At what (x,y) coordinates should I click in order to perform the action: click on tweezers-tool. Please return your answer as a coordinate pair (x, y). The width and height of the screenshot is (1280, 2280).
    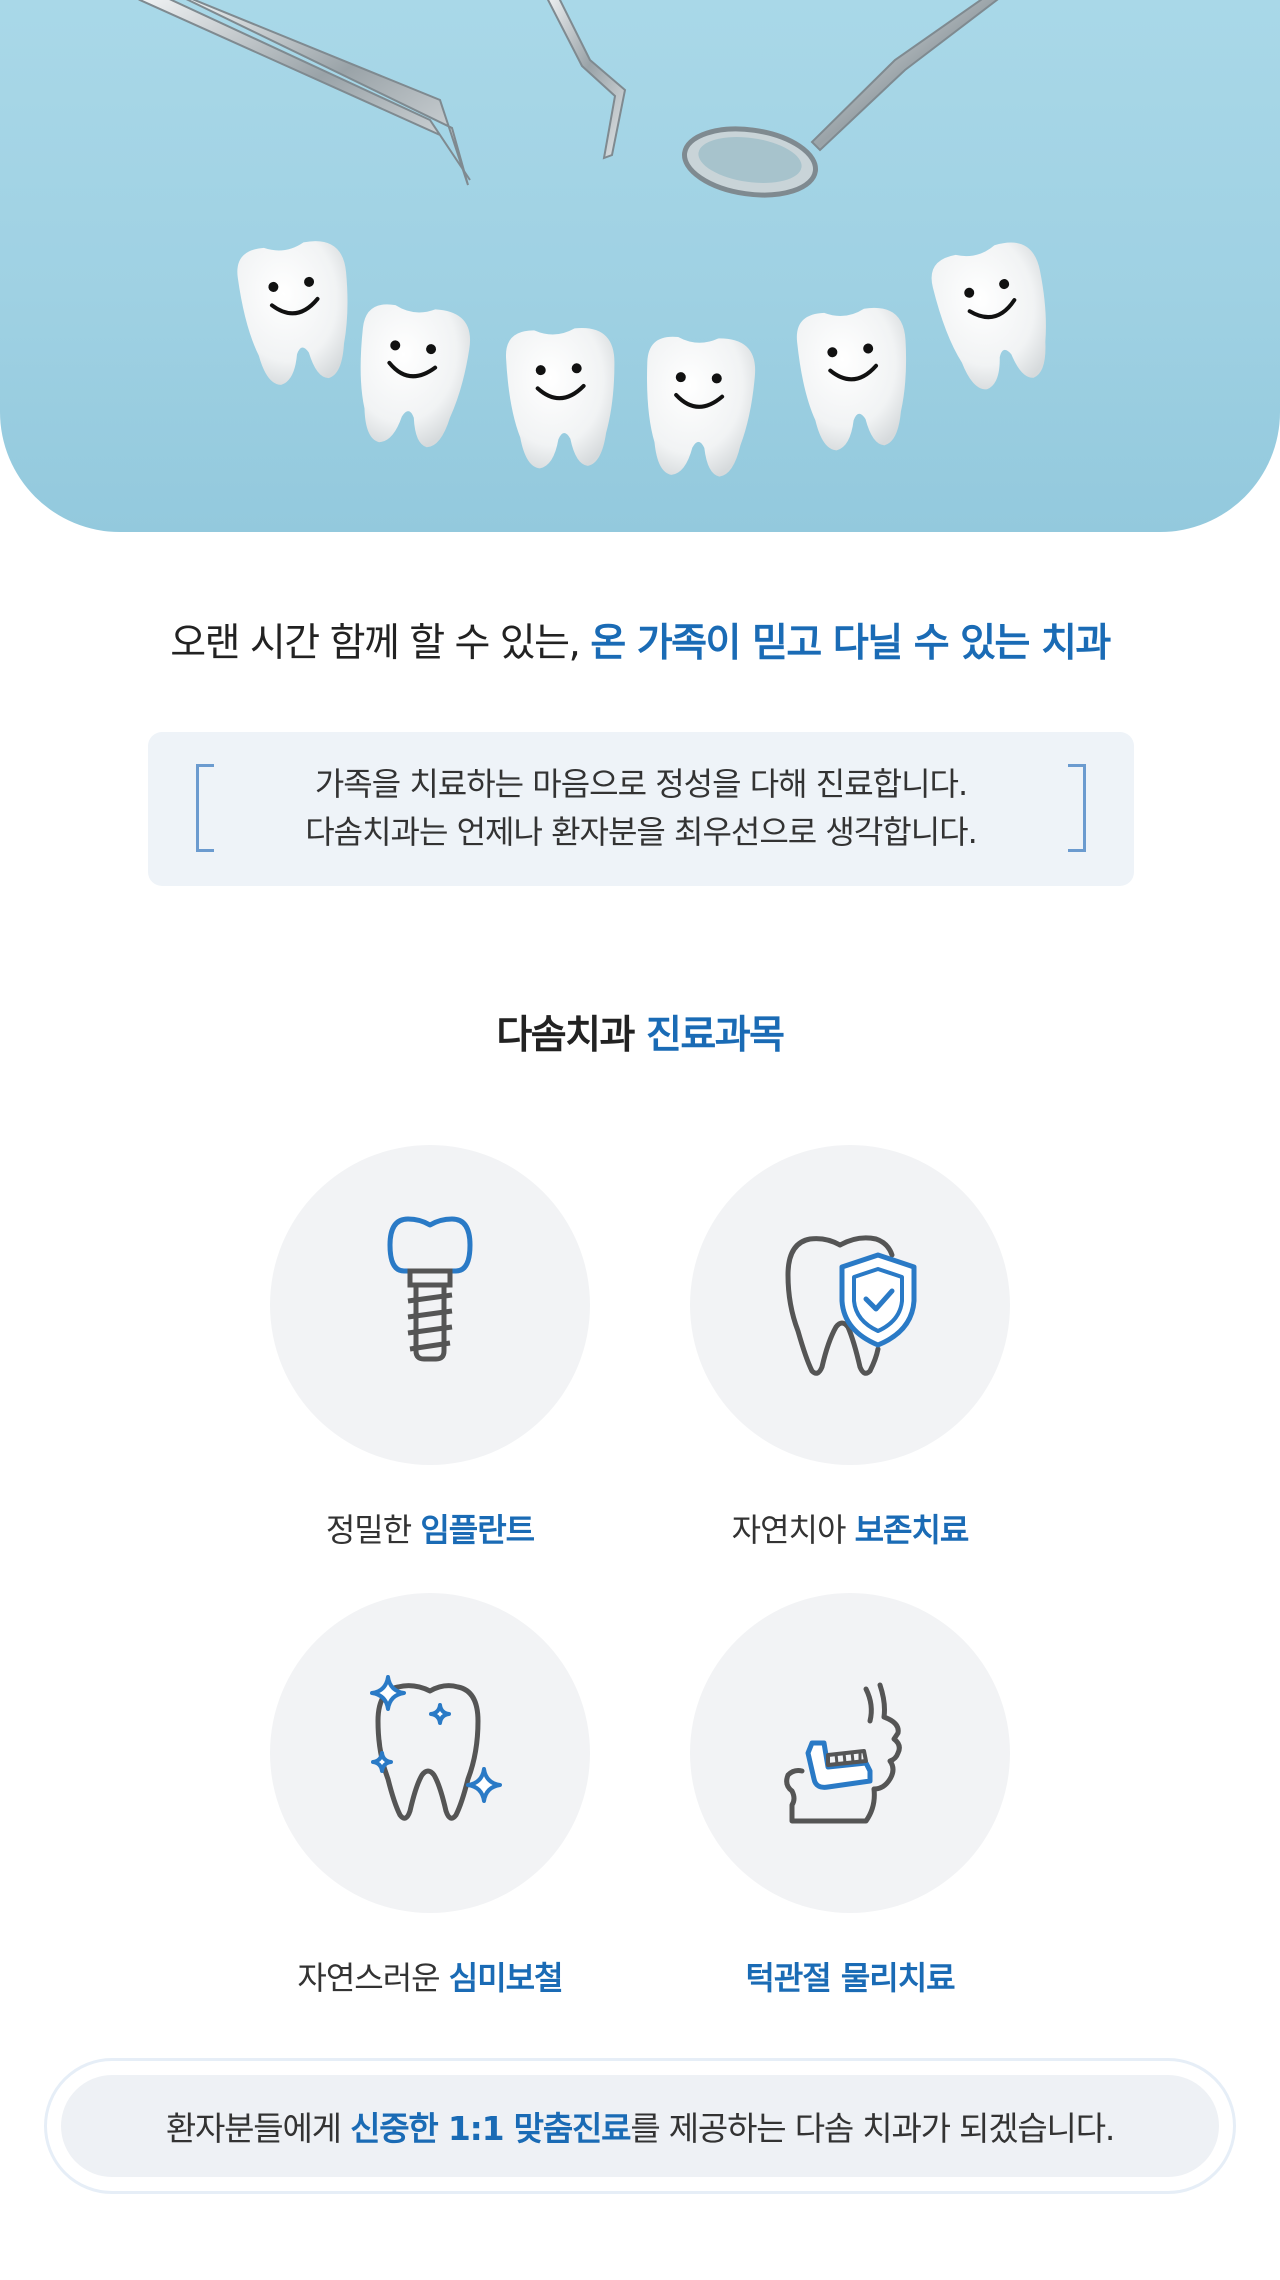
    Looking at the image, I should click on (304, 93).